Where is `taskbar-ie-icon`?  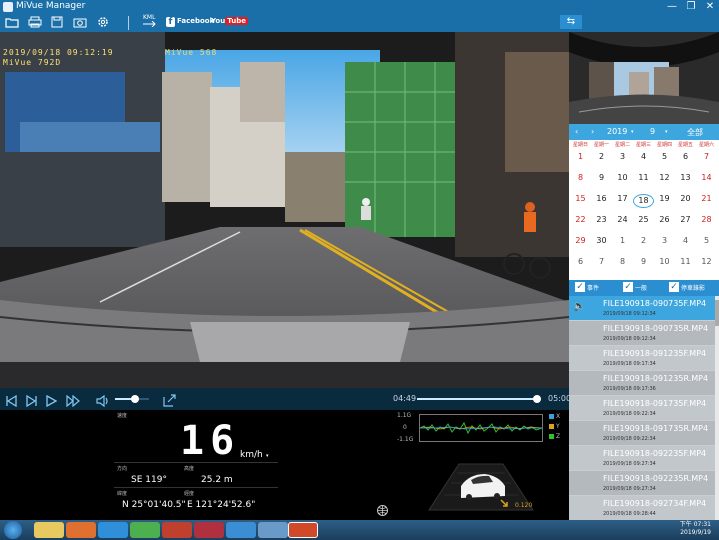 taskbar-ie-icon is located at coordinates (113, 530).